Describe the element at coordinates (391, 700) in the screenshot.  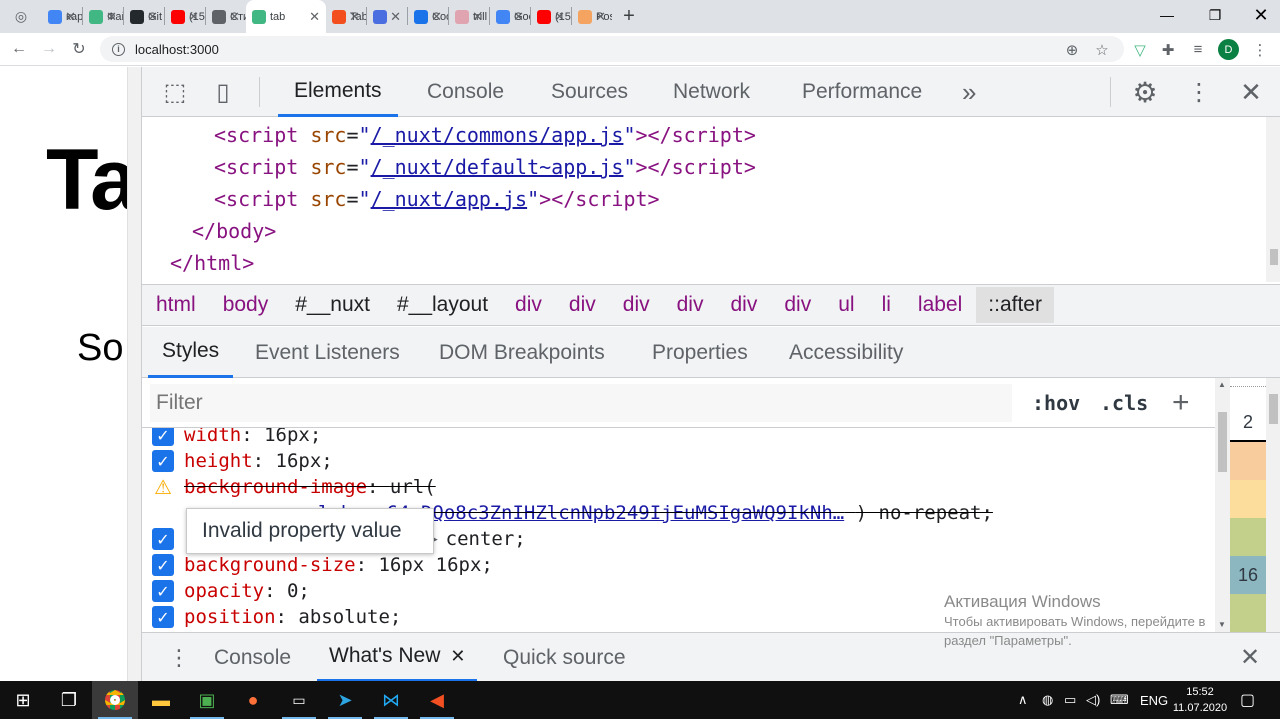
I see `vscode-icon: ⋈` at that location.